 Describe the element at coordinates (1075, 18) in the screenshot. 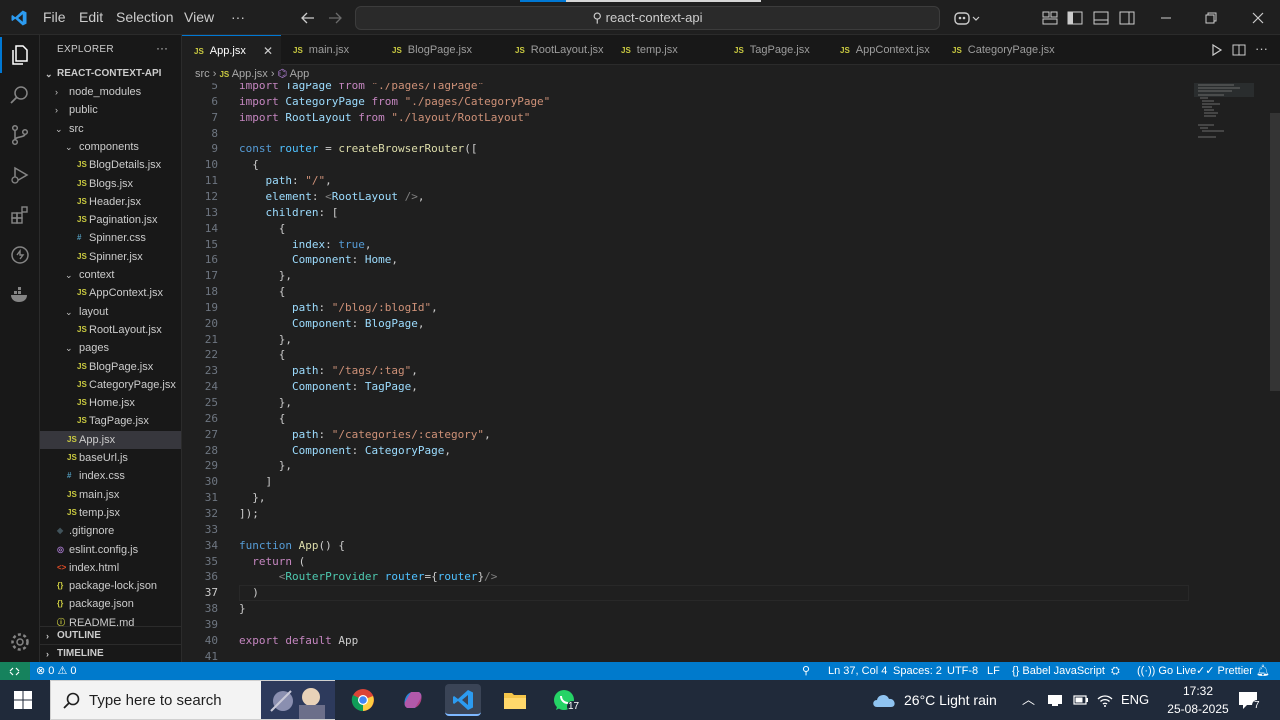

I see `toggle-sidebar-icon` at that location.